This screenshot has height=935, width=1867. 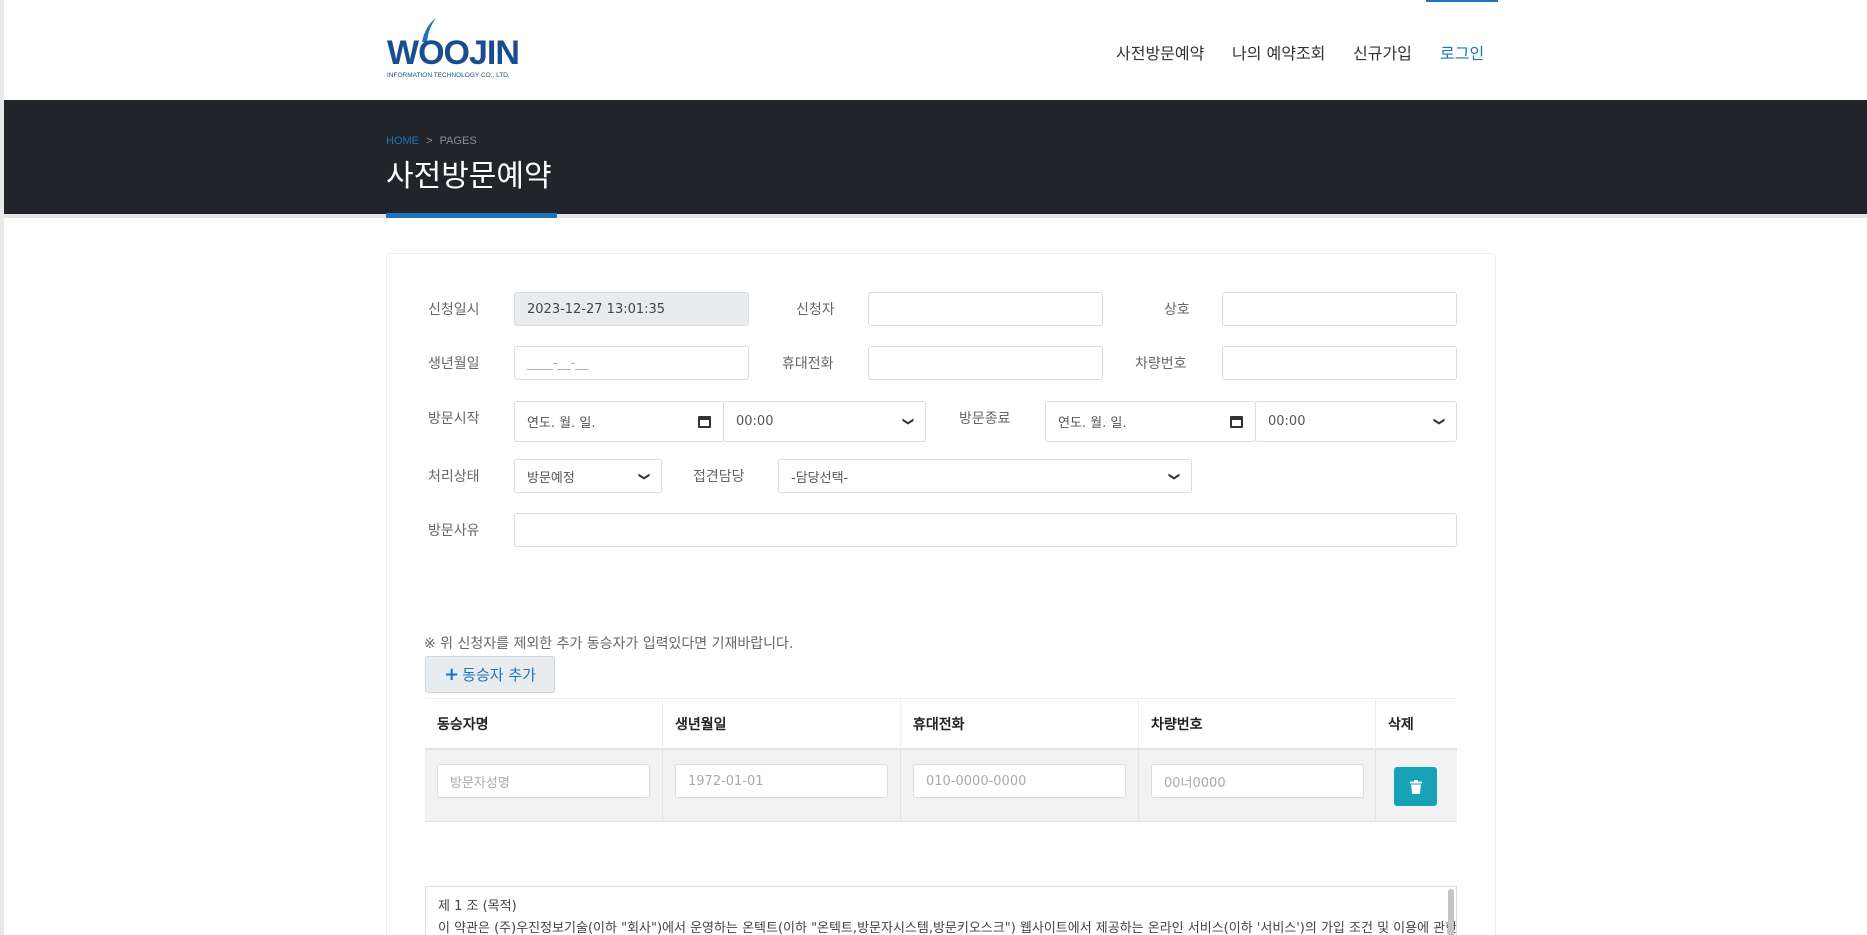 I want to click on car-number-label: 차량번호, so click(x=1161, y=364).